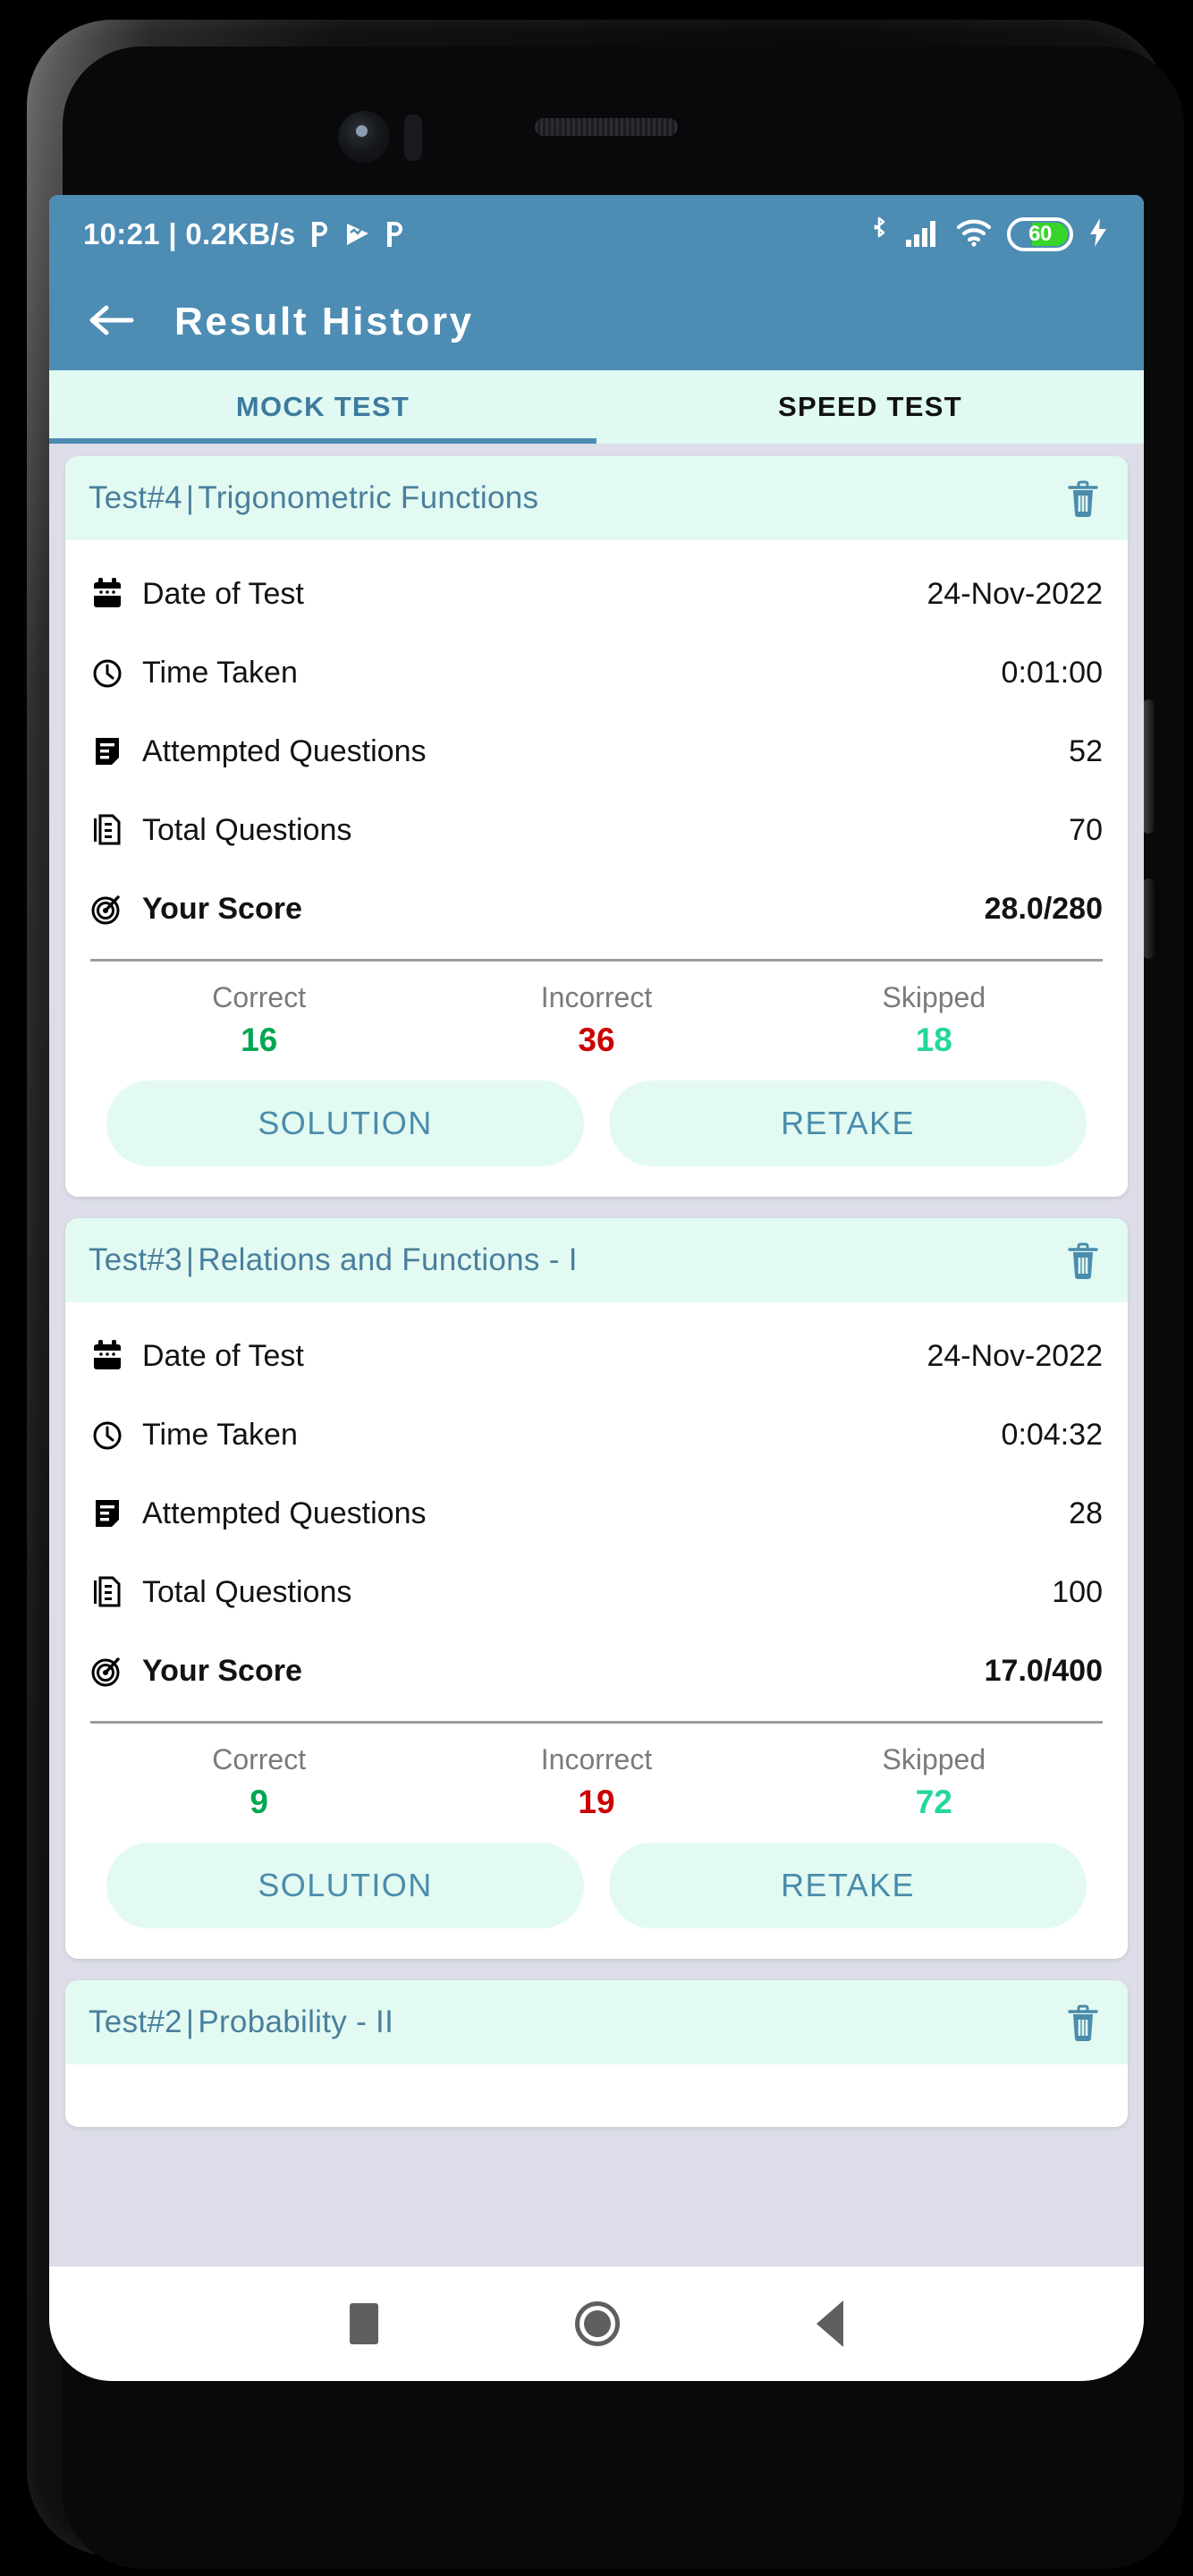 This screenshot has width=1193, height=2576. What do you see at coordinates (974, 234) in the screenshot?
I see `wifi-icon` at bounding box center [974, 234].